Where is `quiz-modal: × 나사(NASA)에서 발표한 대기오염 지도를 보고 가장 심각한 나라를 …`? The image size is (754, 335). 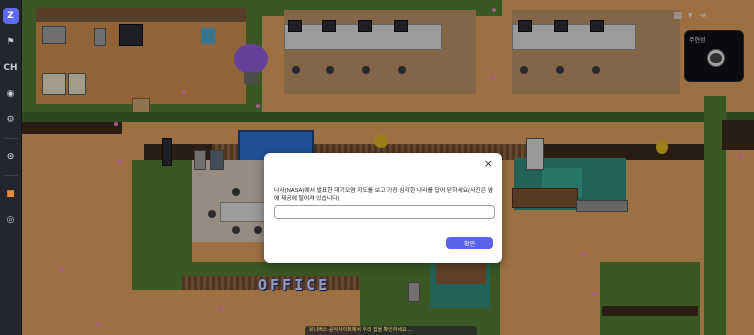 quiz-modal: × 나사(NASA)에서 발표한 대기오염 지도를 보고 가장 심각한 나라를 … is located at coordinates (383, 208).